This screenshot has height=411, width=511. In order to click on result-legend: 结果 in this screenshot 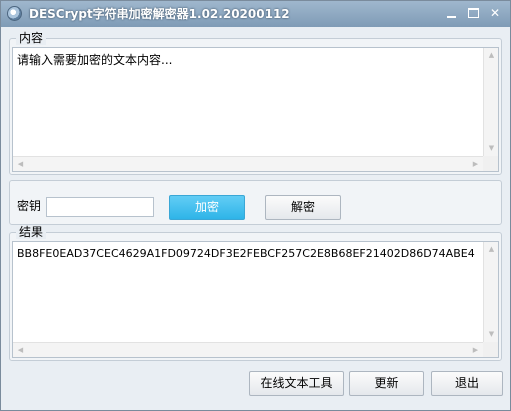, I will do `click(31, 232)`.